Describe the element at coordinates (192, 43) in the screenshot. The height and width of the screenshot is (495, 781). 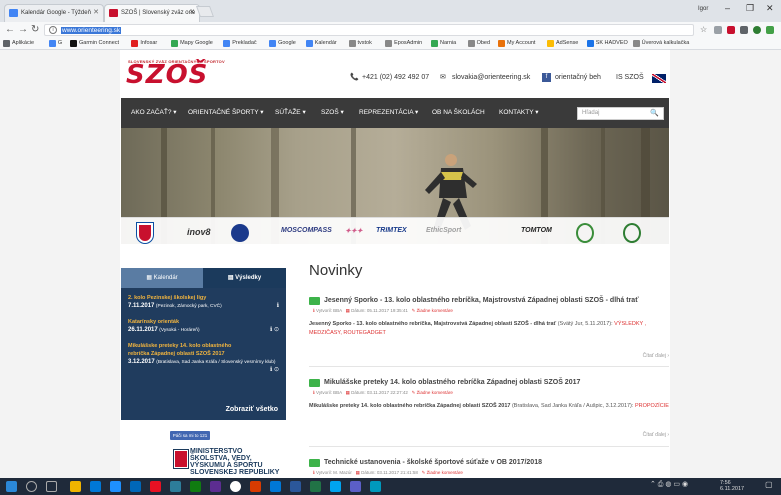
I see `bookmark-item: Mapy Google` at that location.